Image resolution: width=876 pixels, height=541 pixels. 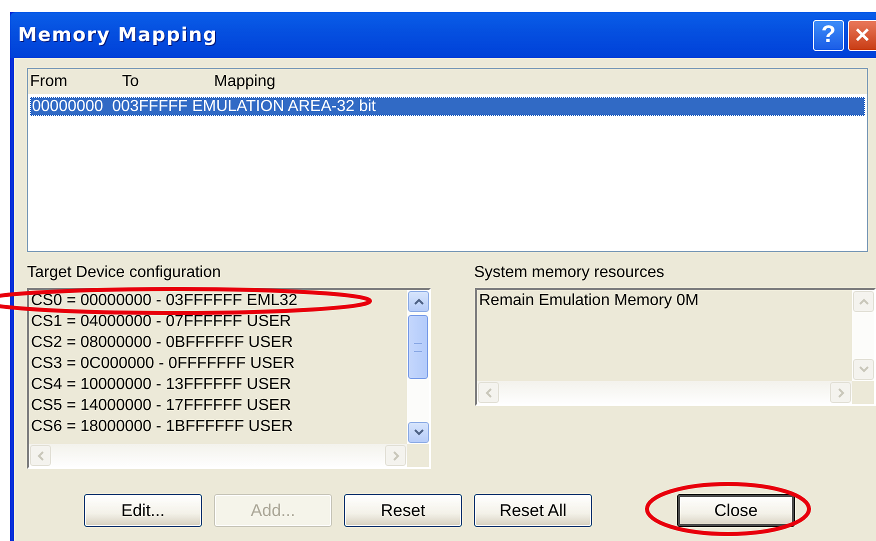 What do you see at coordinates (218, 321) in the screenshot?
I see `list-line: CS1 = 04000000 - 07FFFFFF USER` at bounding box center [218, 321].